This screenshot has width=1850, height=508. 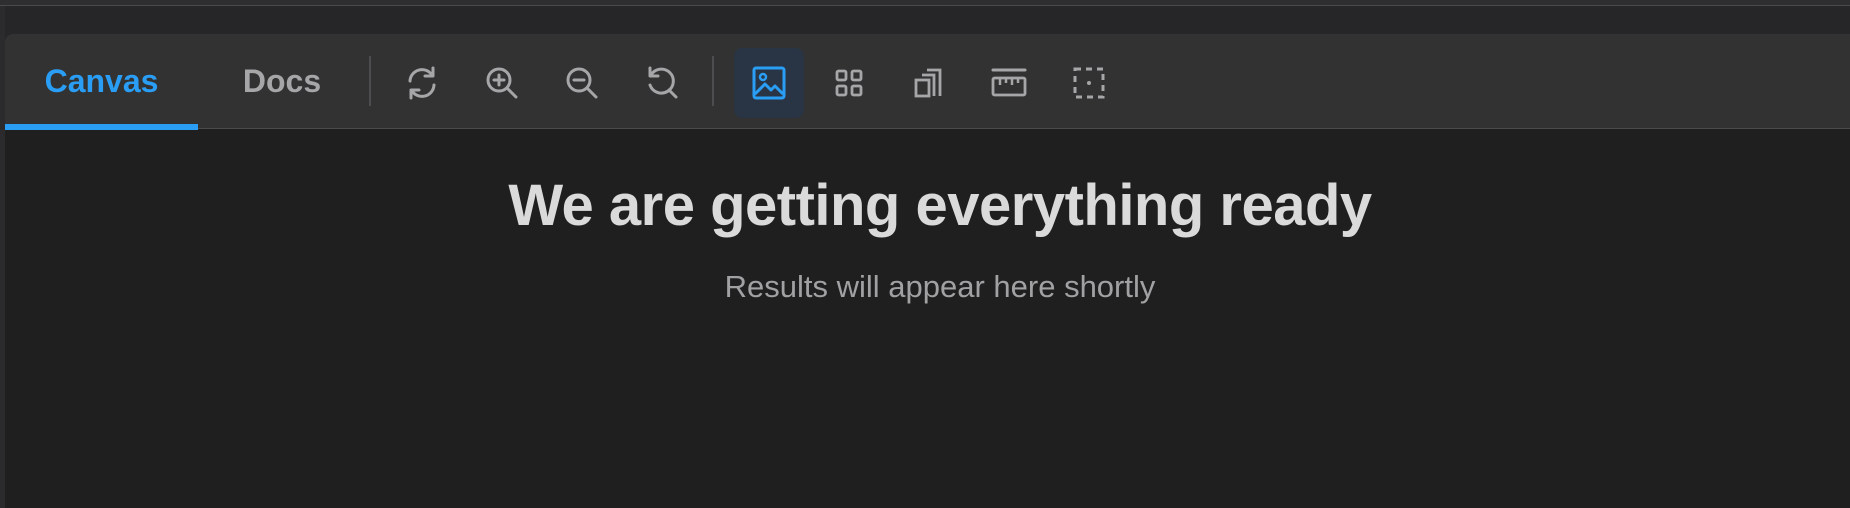 I want to click on image-view-icon, so click(x=769, y=83).